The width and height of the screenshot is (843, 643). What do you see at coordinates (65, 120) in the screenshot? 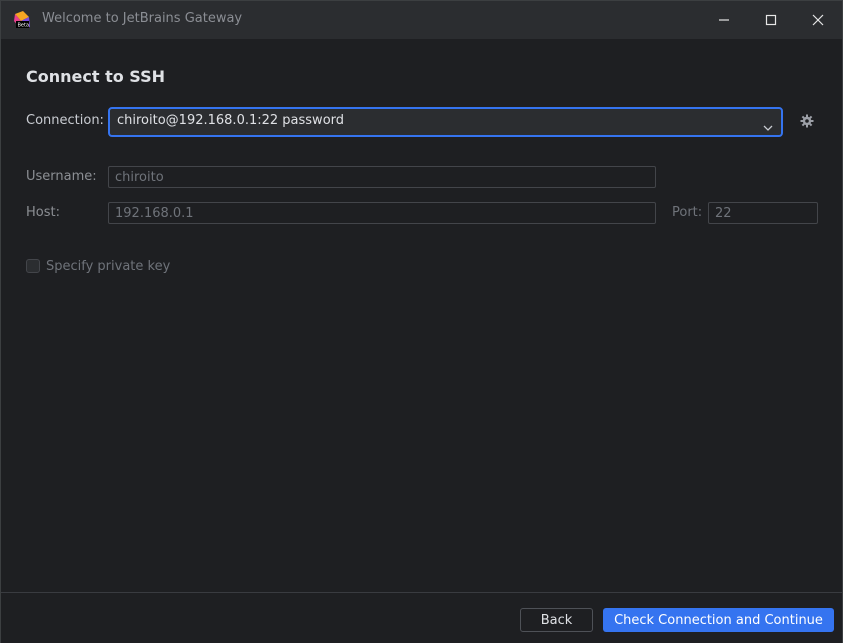
I see `connection-label: Connection:` at bounding box center [65, 120].